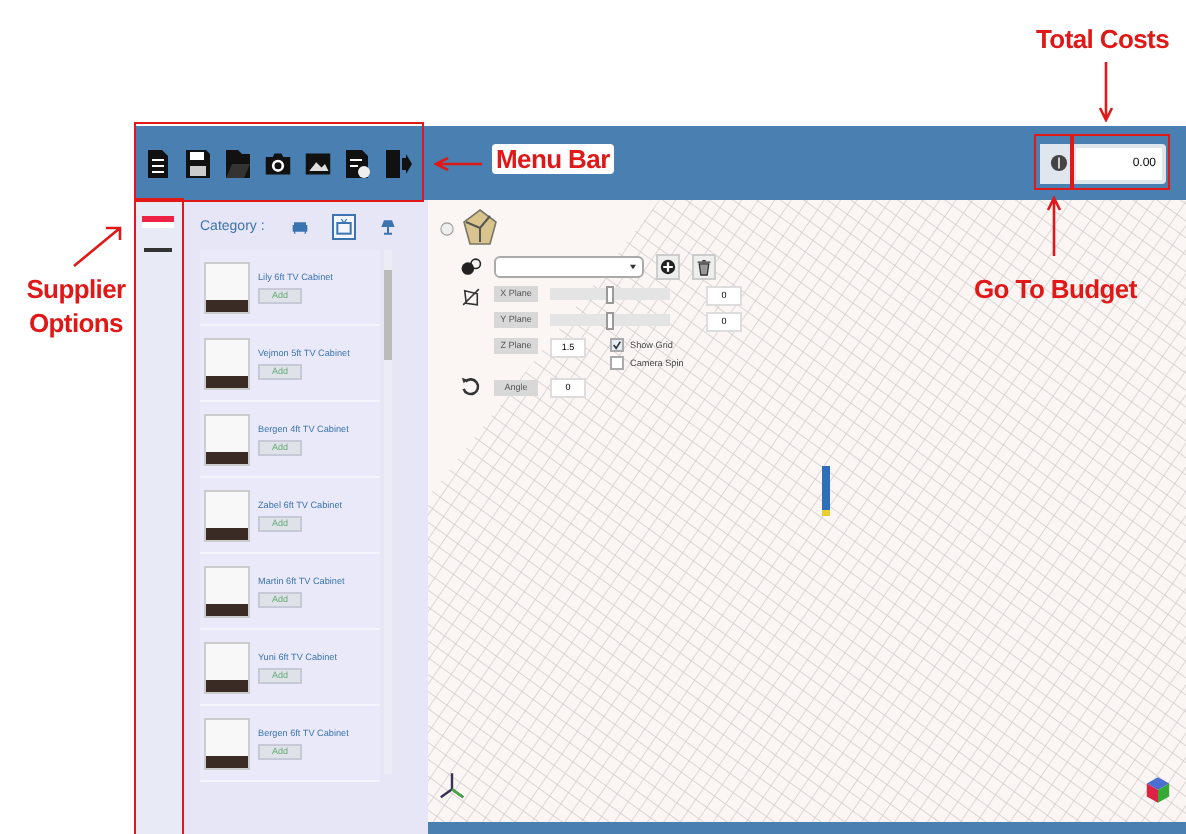  Describe the element at coordinates (76, 306) in the screenshot. I see `annotation-label: Supplier Options` at that location.